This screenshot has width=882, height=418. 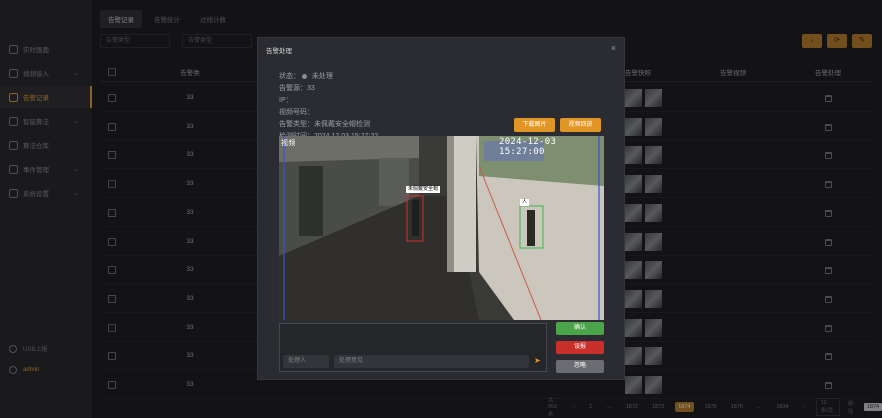 I want to click on status-line: 状态： 未处理, so click(x=306, y=76).